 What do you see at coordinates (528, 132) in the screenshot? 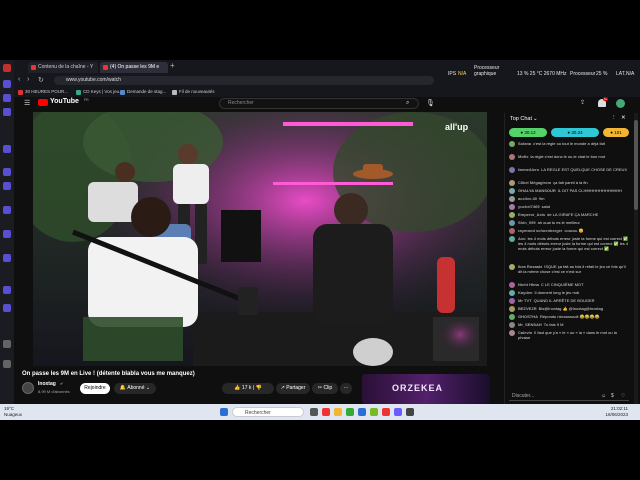
I see `pinned-donation: ● 30.12` at bounding box center [528, 132].